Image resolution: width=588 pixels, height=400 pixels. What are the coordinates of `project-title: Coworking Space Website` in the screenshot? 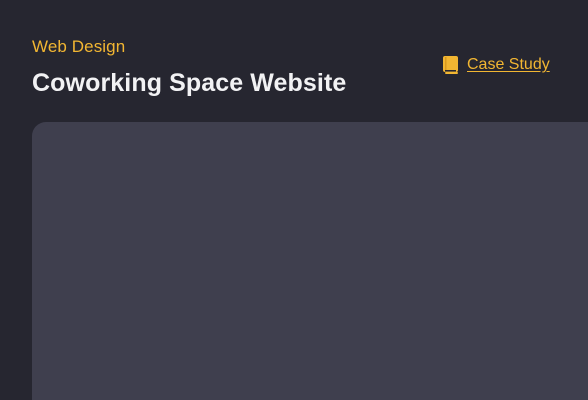 It's located at (189, 83).